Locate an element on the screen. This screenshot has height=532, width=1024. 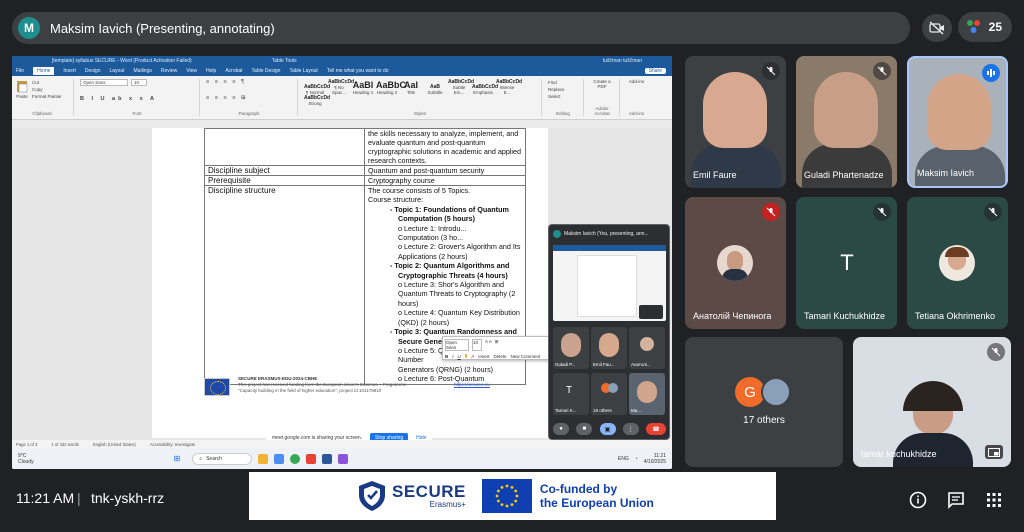
cut-button: Cut is located at coordinates (47, 82).